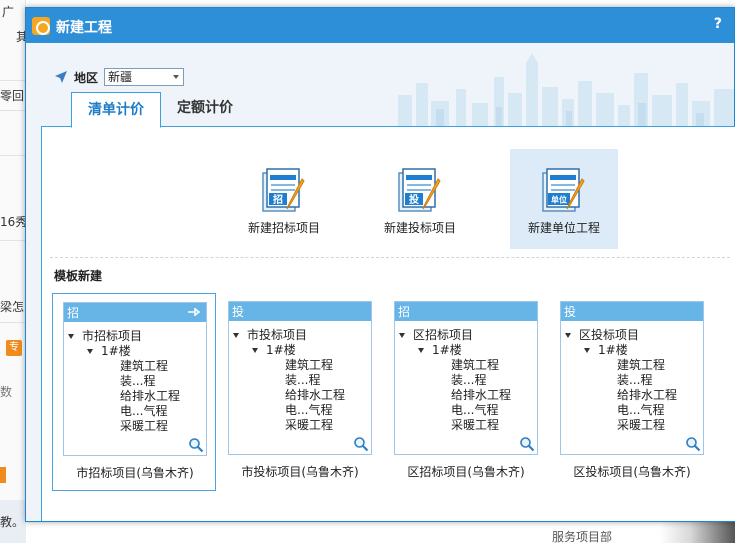 This screenshot has width=735, height=543. I want to click on template-card: 招 市招标项目 1#楼 建筑工程 装...程 给排水工程 电...气程 采暖工程, so click(134, 392).